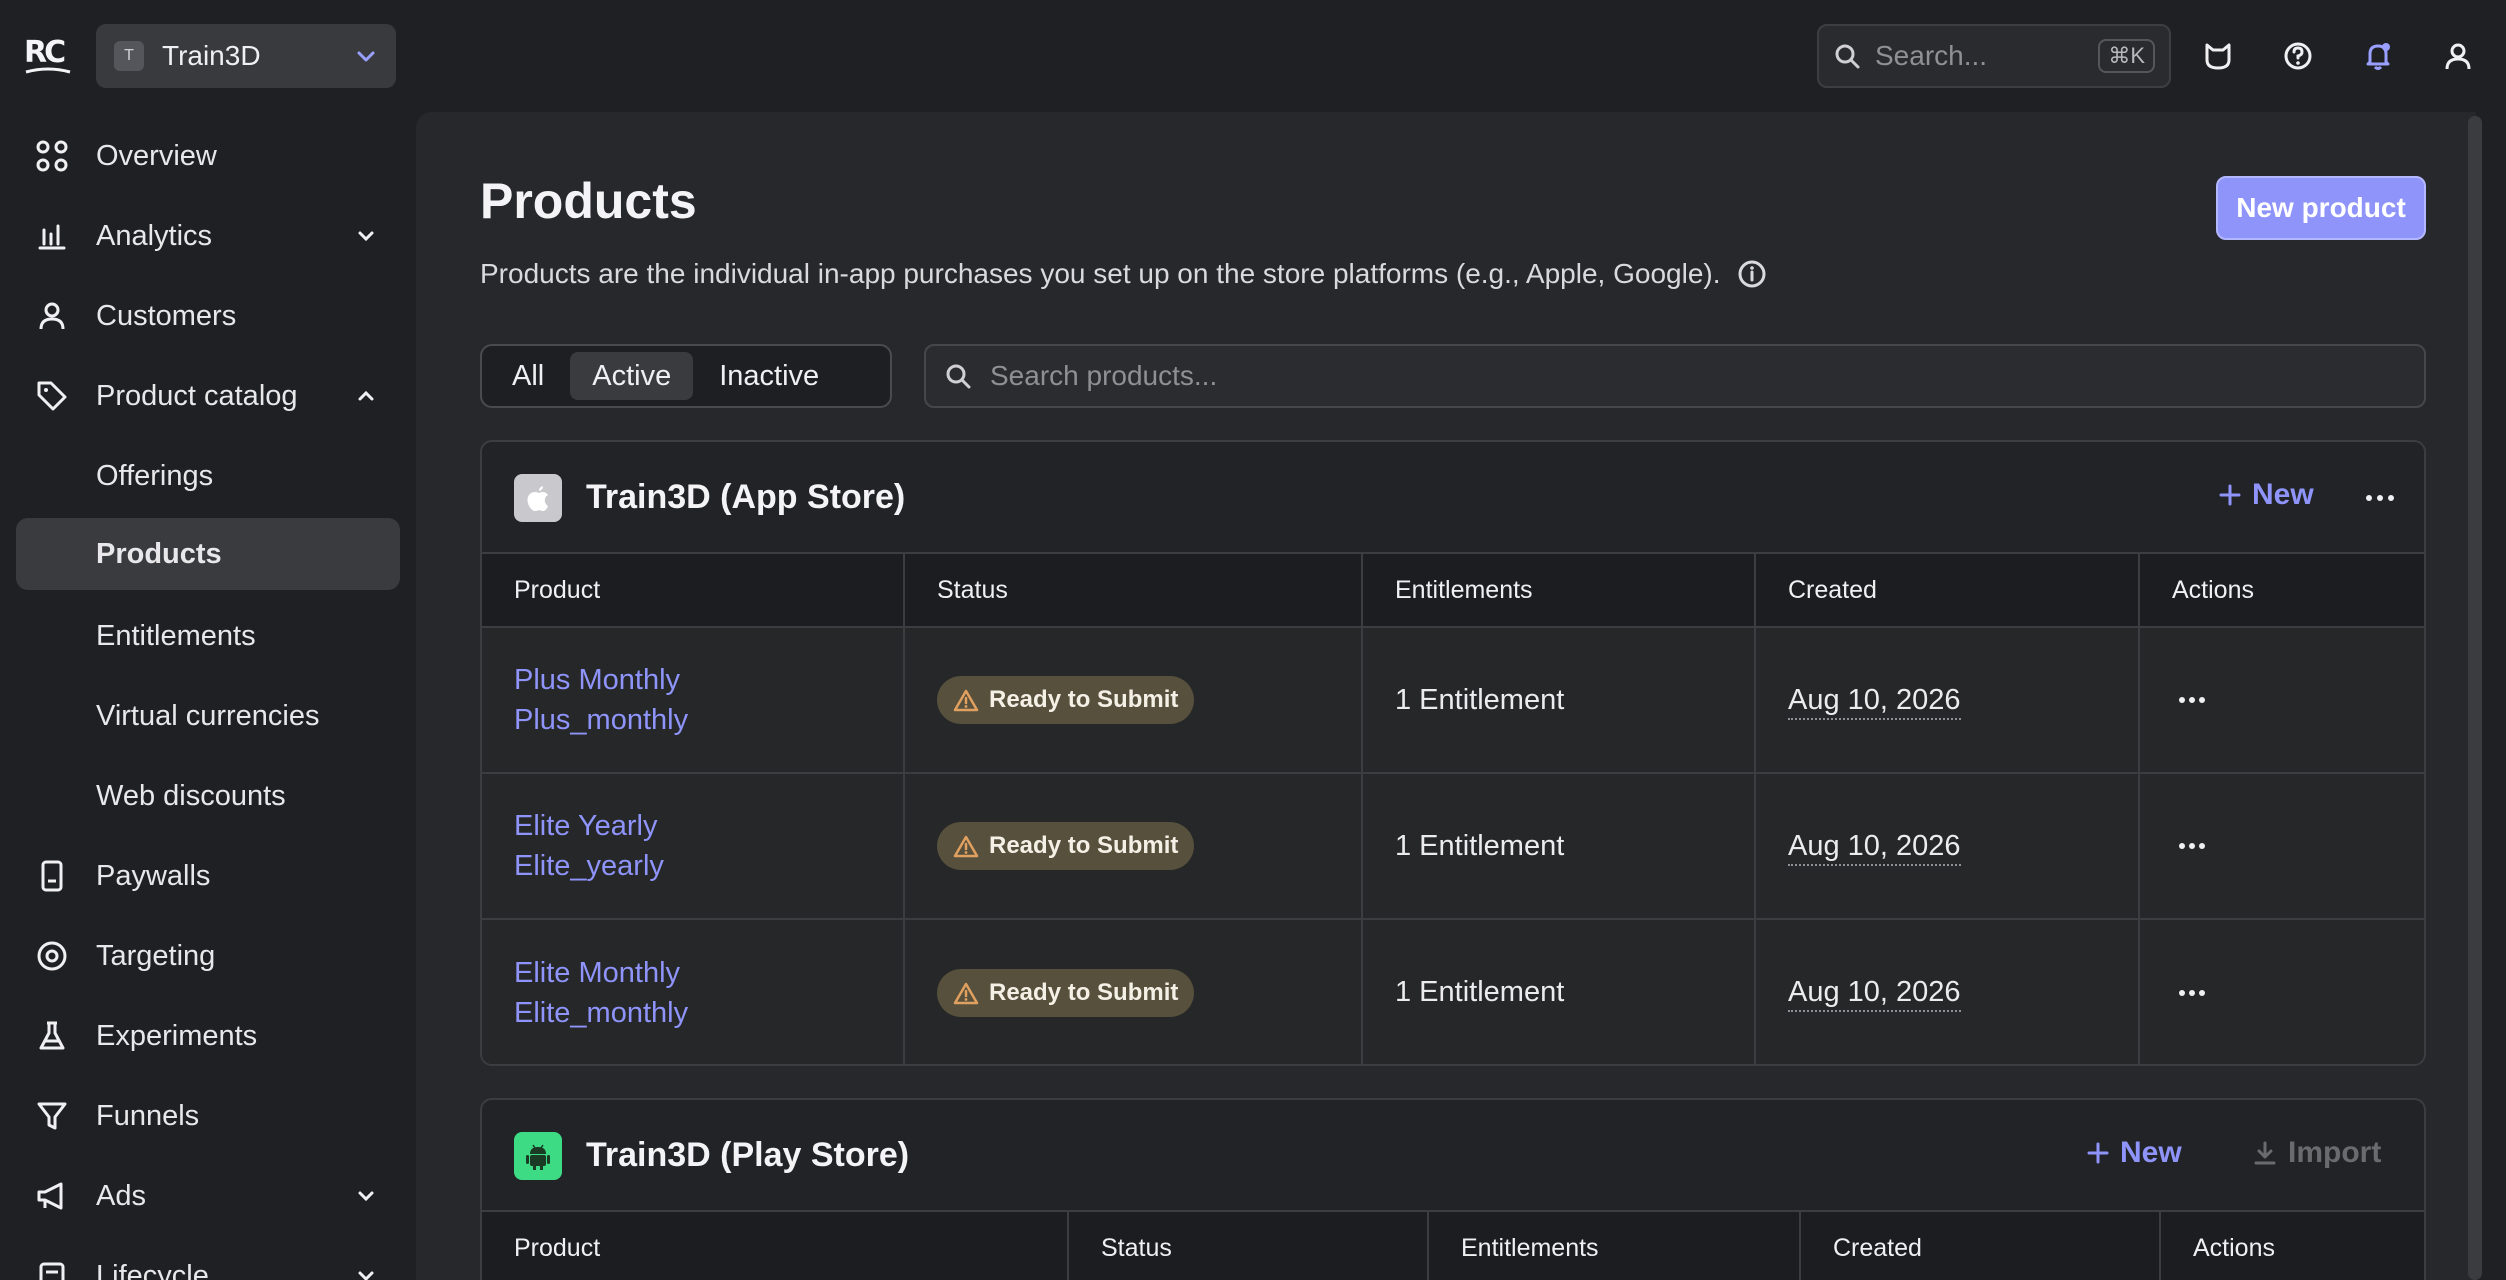  Describe the element at coordinates (52, 876) in the screenshot. I see `phone-icon` at that location.